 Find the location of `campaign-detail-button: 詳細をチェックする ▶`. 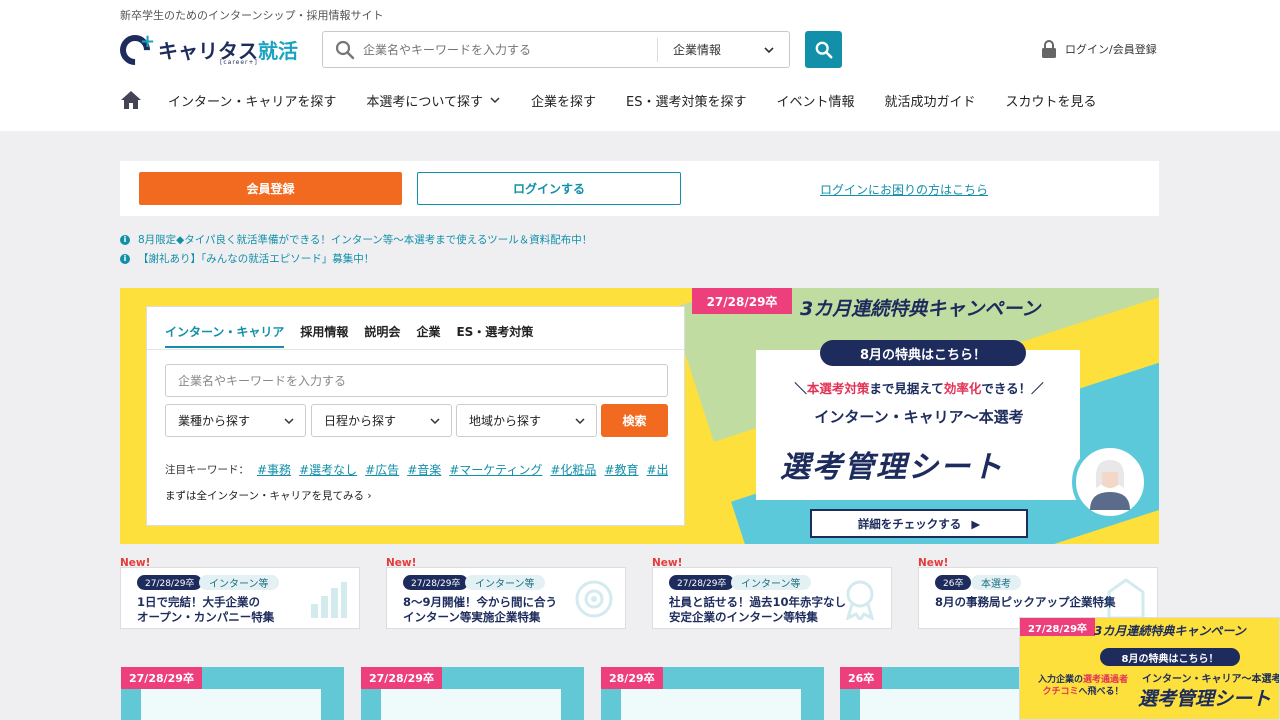

campaign-detail-button: 詳細をチェックする ▶ is located at coordinates (919, 523).